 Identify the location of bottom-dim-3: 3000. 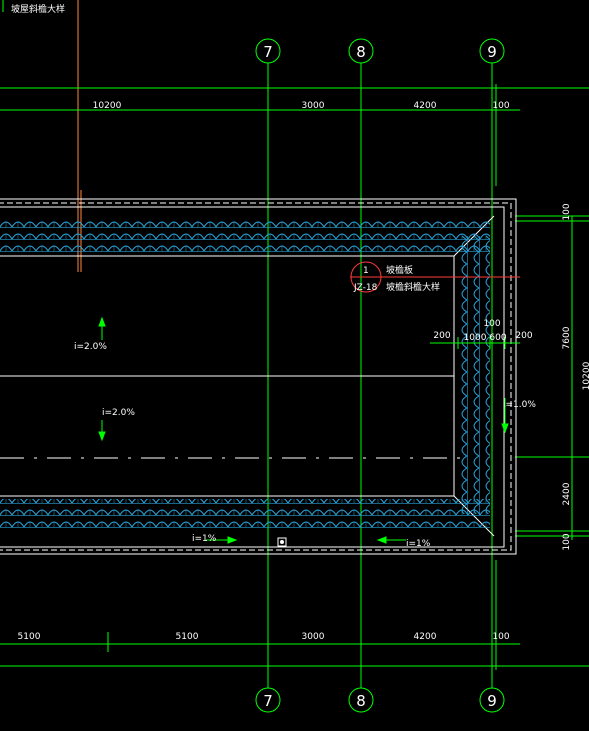
(313, 637).